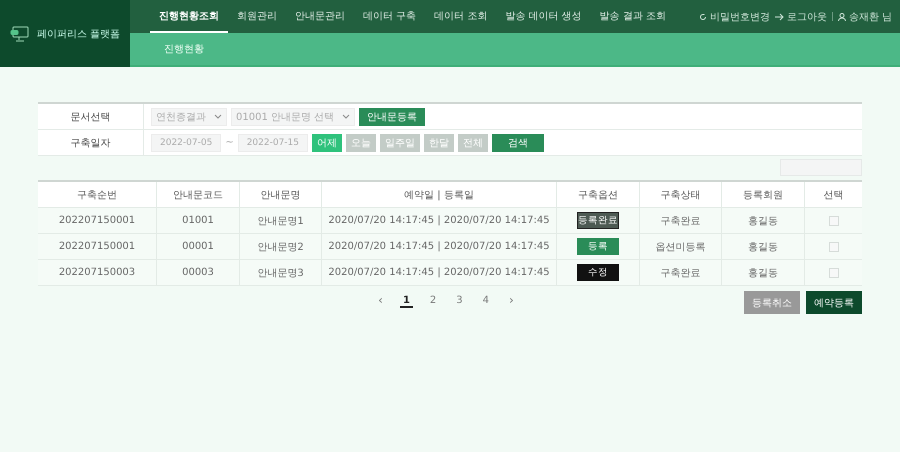 This screenshot has width=900, height=452. I want to click on next-page-button: ›, so click(511, 301).